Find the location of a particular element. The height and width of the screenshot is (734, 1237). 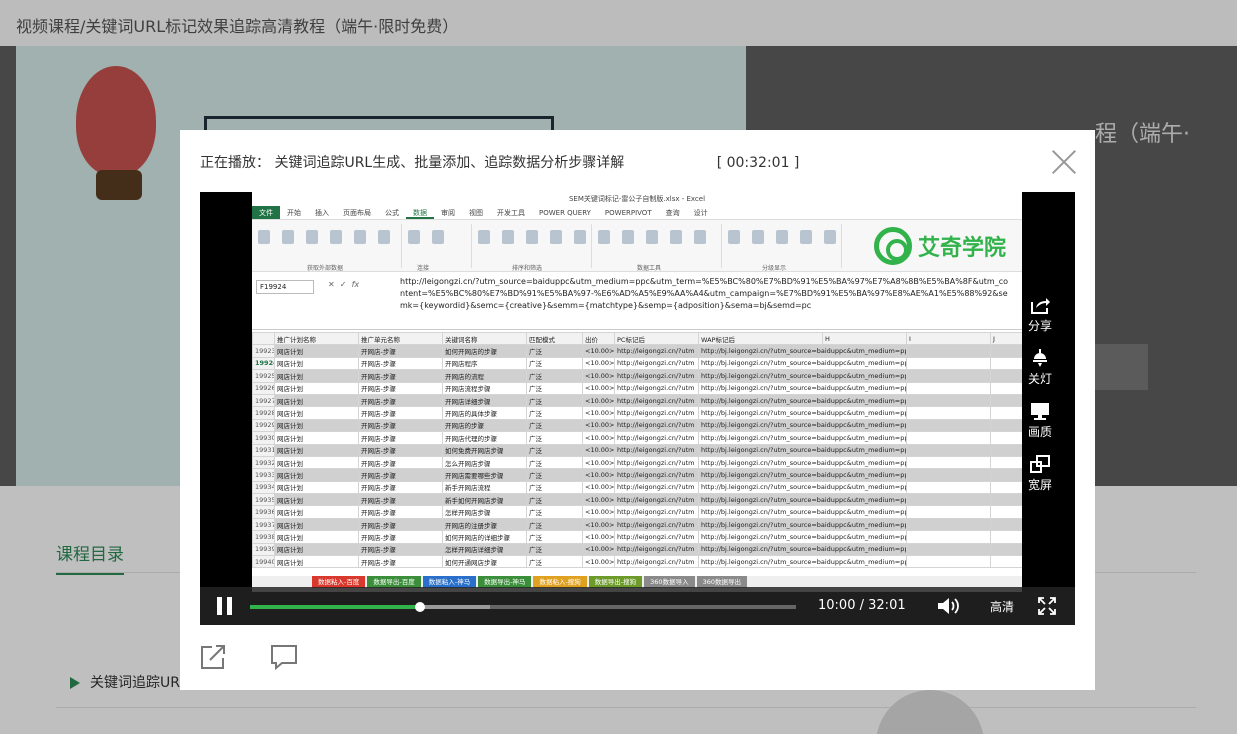

grid-corner is located at coordinates (263, 339).